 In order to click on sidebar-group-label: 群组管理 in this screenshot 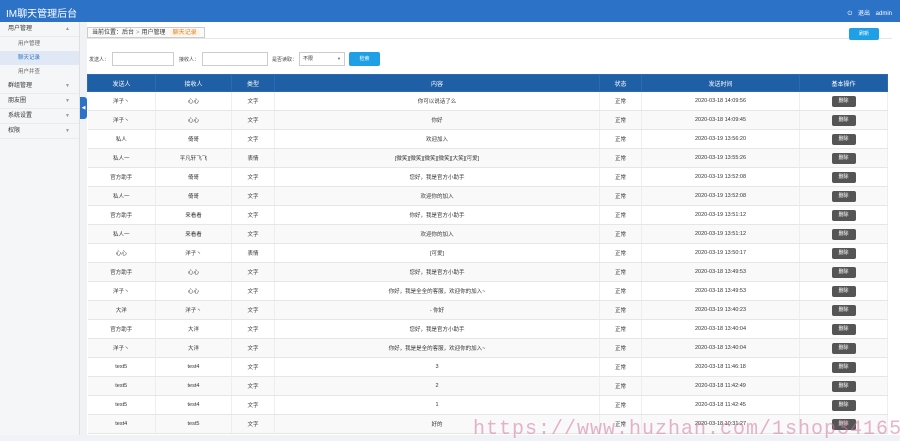, I will do `click(20, 86)`.